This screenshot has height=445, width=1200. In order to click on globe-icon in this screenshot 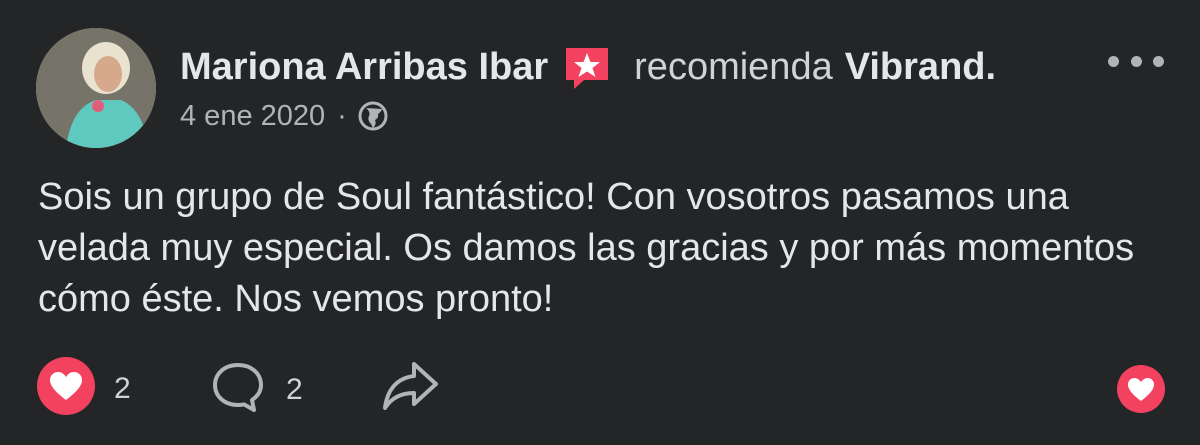, I will do `click(373, 116)`.